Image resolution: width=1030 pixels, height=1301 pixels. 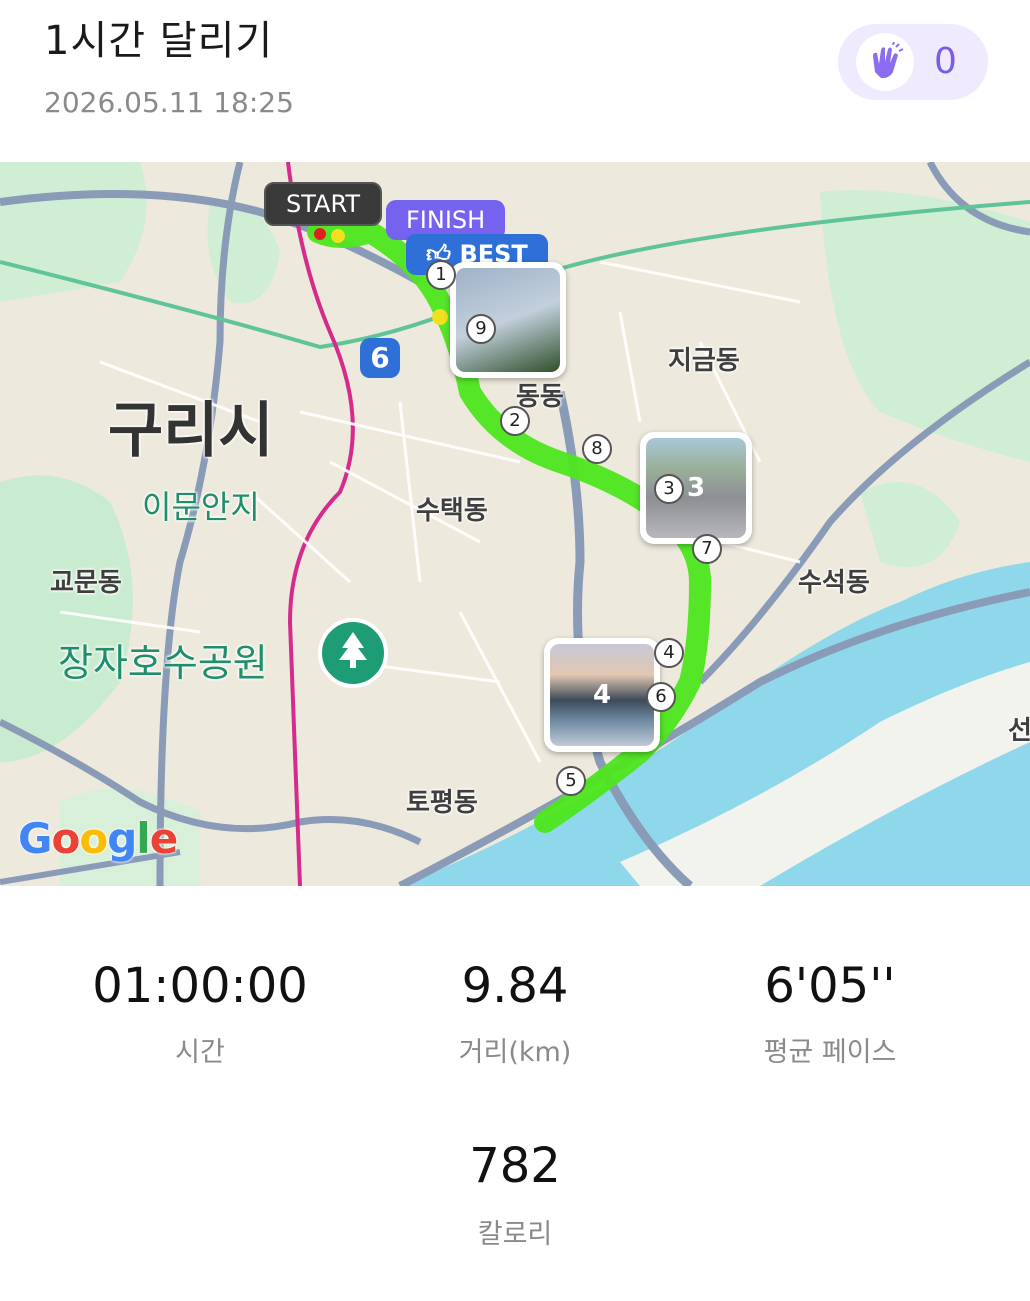 I want to click on km-marker: 5, so click(x=571, y=781).